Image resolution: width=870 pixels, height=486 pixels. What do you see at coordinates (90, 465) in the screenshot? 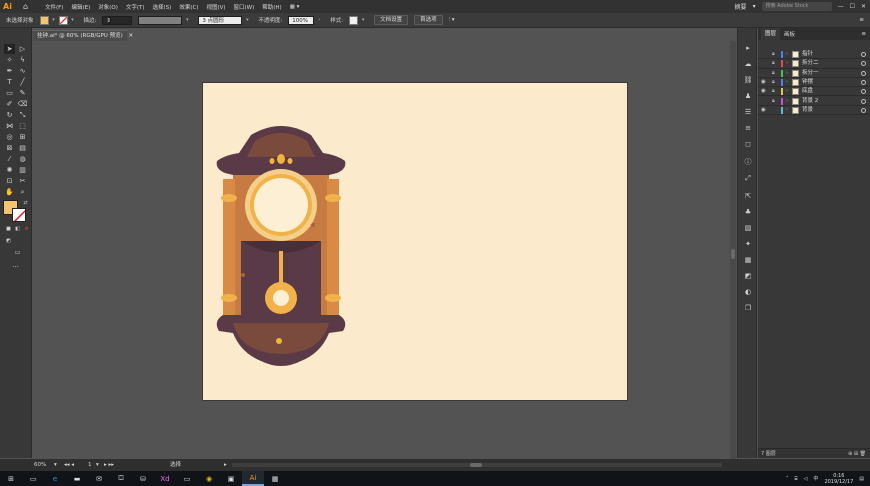
I see `artboard-number-field: 1` at bounding box center [90, 465].